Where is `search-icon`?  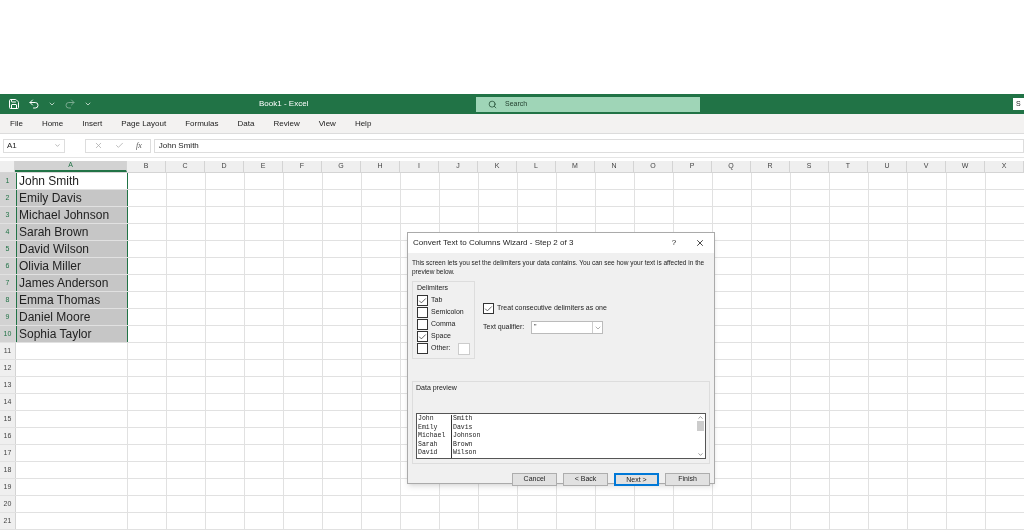 search-icon is located at coordinates (492, 104).